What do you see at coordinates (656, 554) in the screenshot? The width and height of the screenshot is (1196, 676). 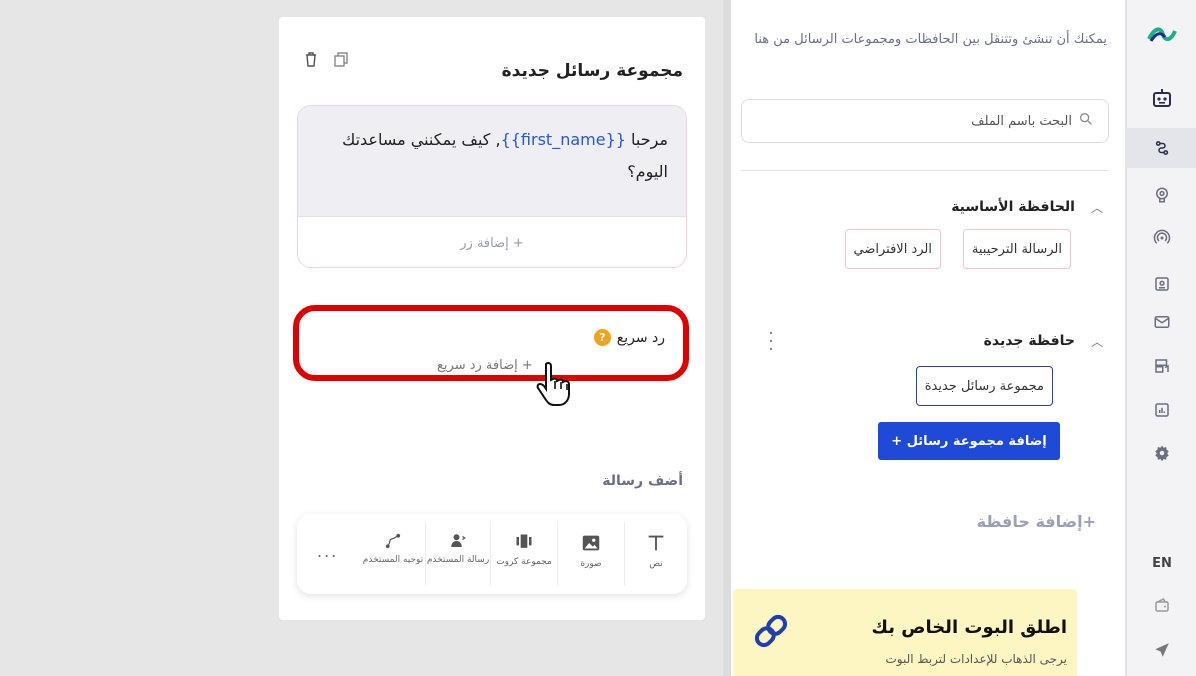 I see `tool-text: نص` at bounding box center [656, 554].